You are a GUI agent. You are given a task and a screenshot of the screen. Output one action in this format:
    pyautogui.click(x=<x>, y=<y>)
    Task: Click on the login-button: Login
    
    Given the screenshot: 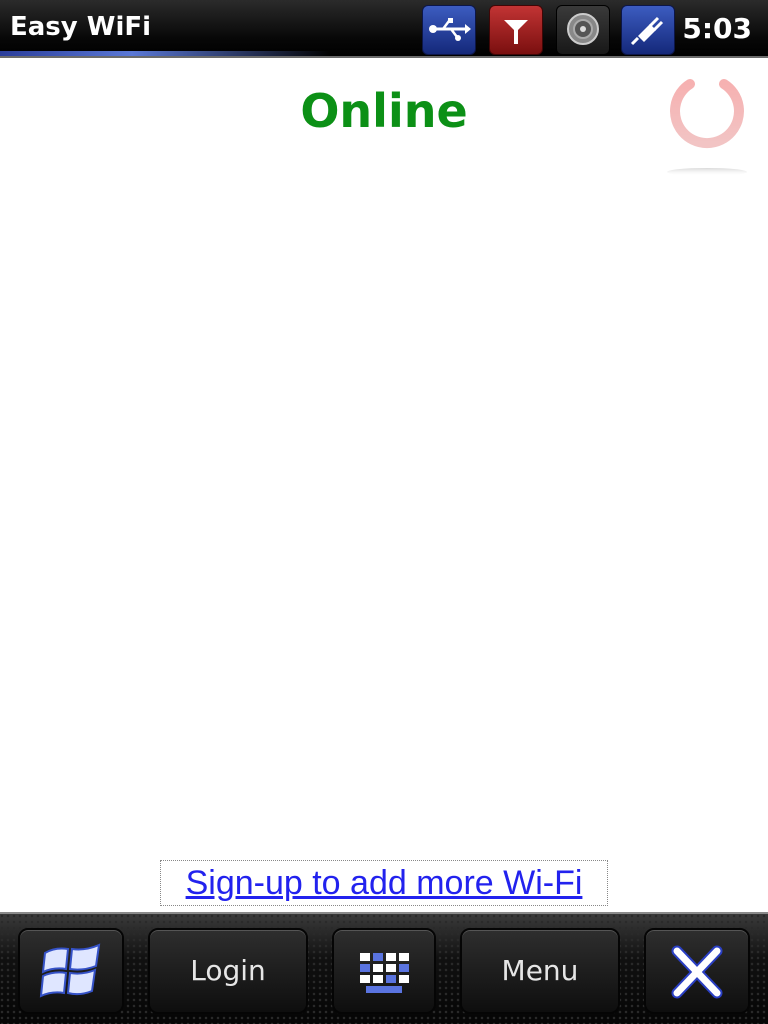 What is the action you would take?
    pyautogui.click(x=228, y=971)
    